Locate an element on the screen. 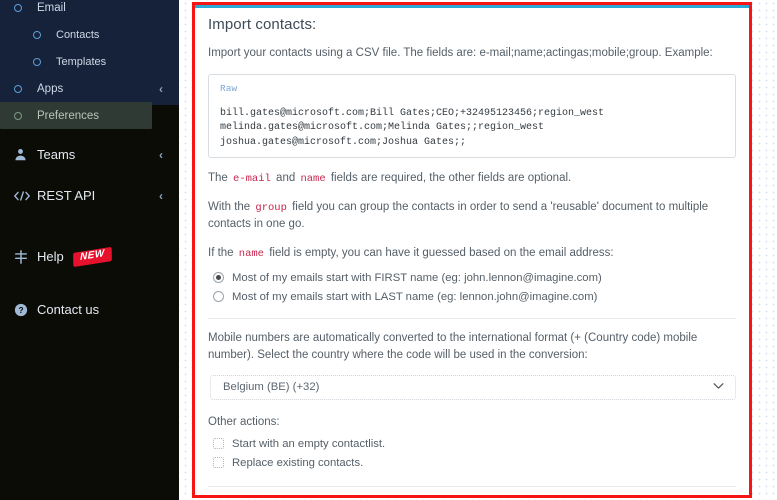 This screenshot has width=777, height=500. sidebar-item-contacts: Contacts is located at coordinates (89, 34).